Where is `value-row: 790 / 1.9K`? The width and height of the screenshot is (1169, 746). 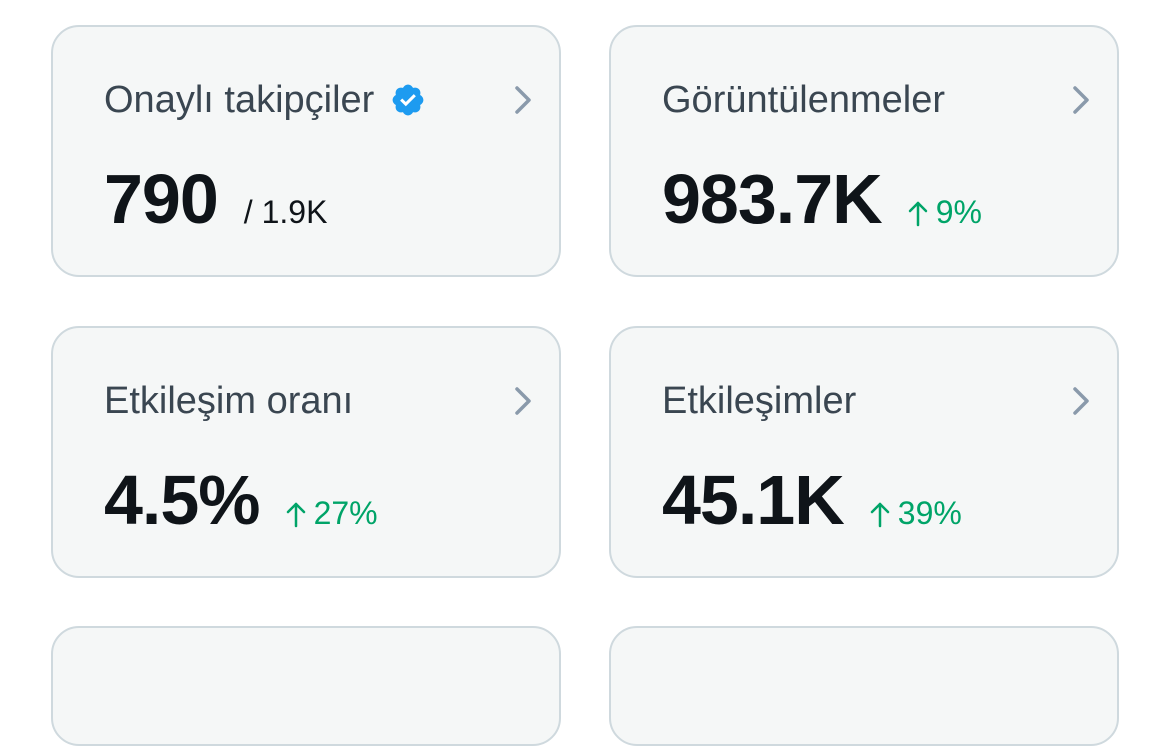
value-row: 790 / 1.9K is located at coordinates (215, 199).